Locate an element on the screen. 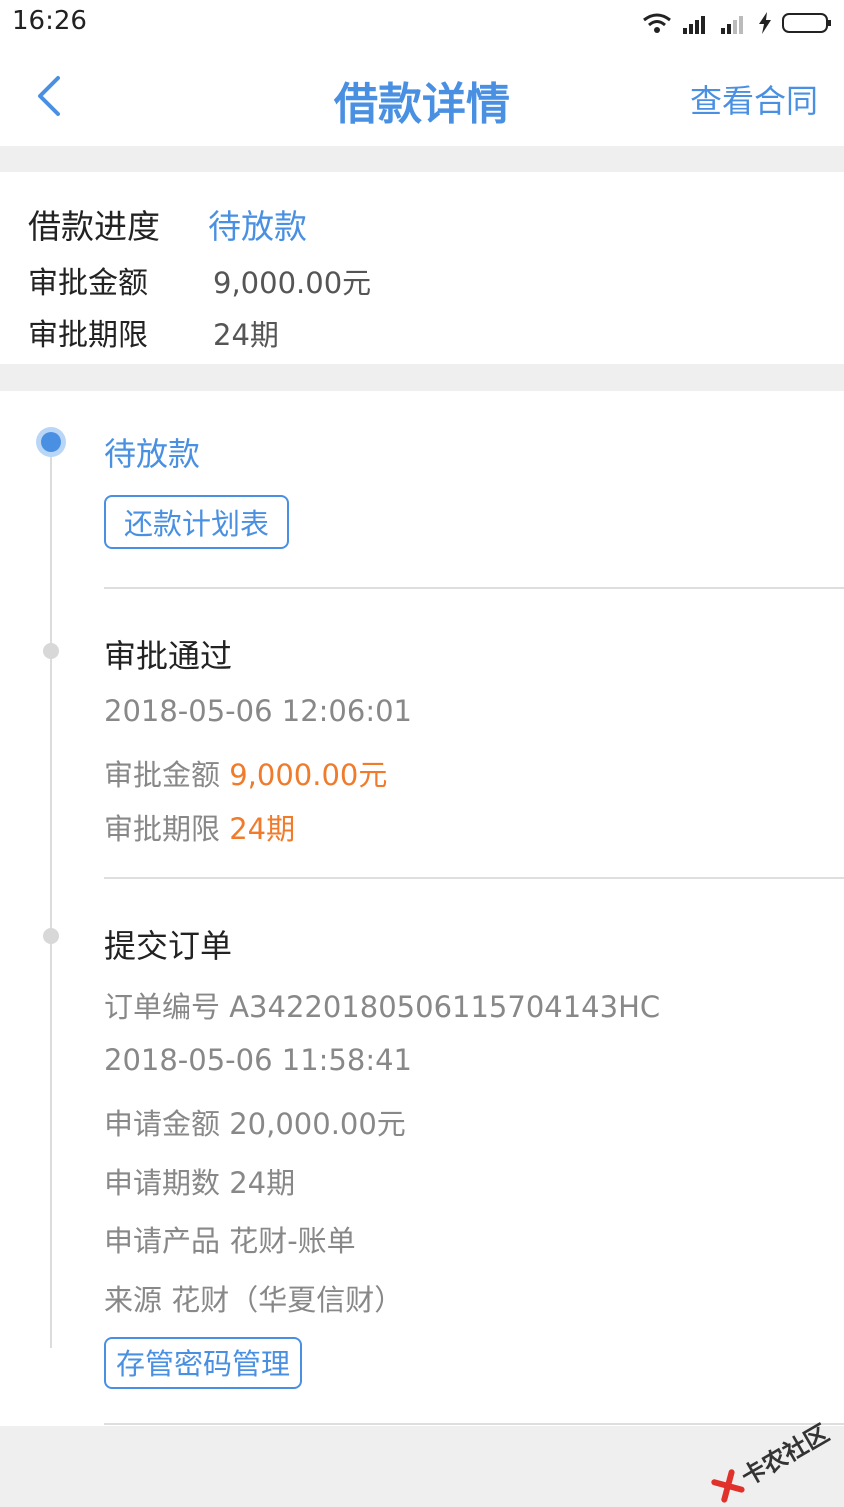 This screenshot has height=1507, width=844. nav-bar: 借款详情 查看合同 is located at coordinates (422, 96).